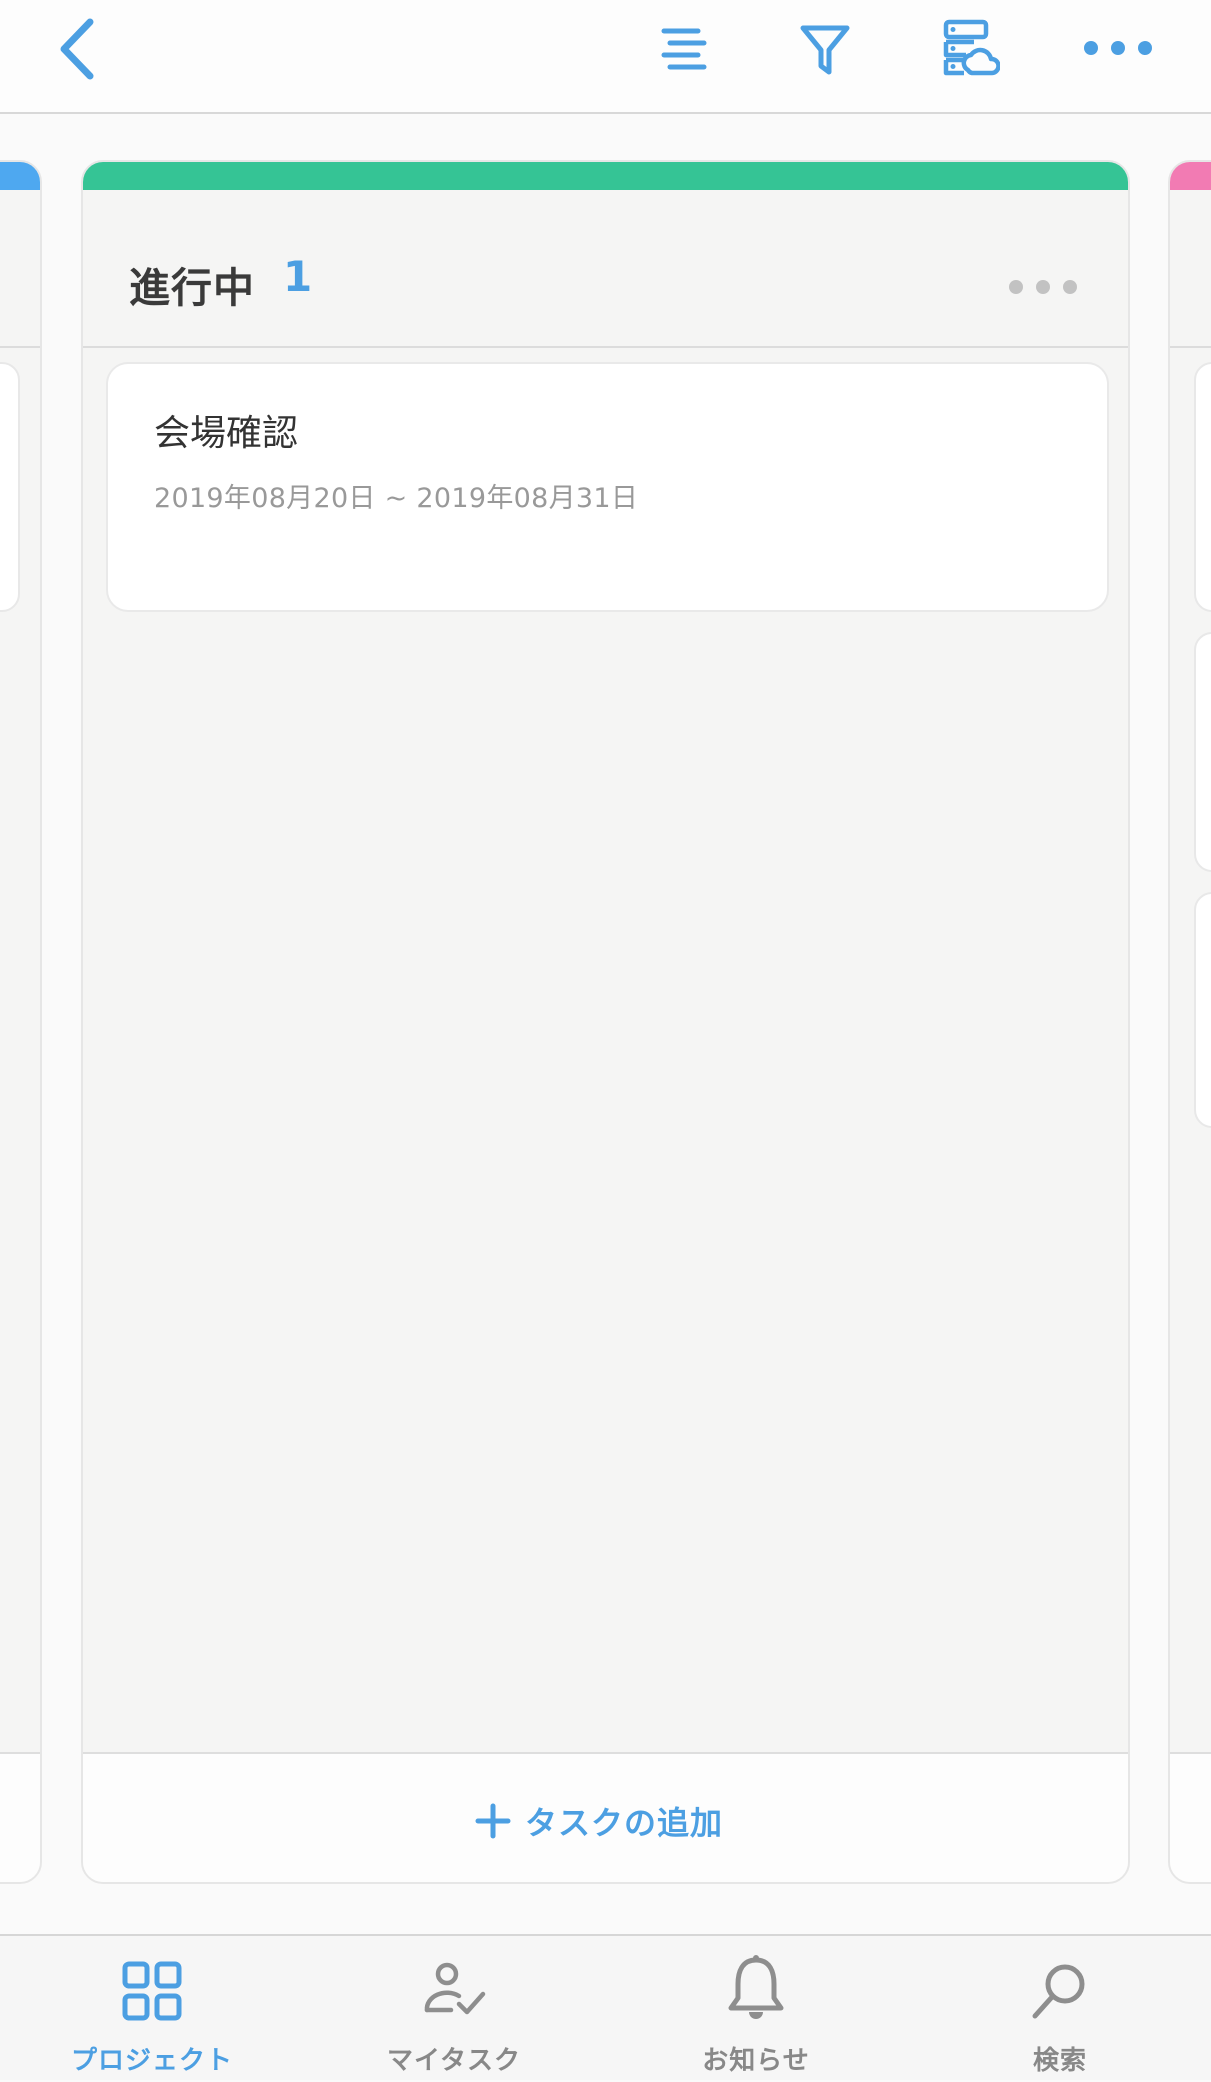 This screenshot has width=1211, height=2082. I want to click on column-task-count: 1, so click(298, 276).